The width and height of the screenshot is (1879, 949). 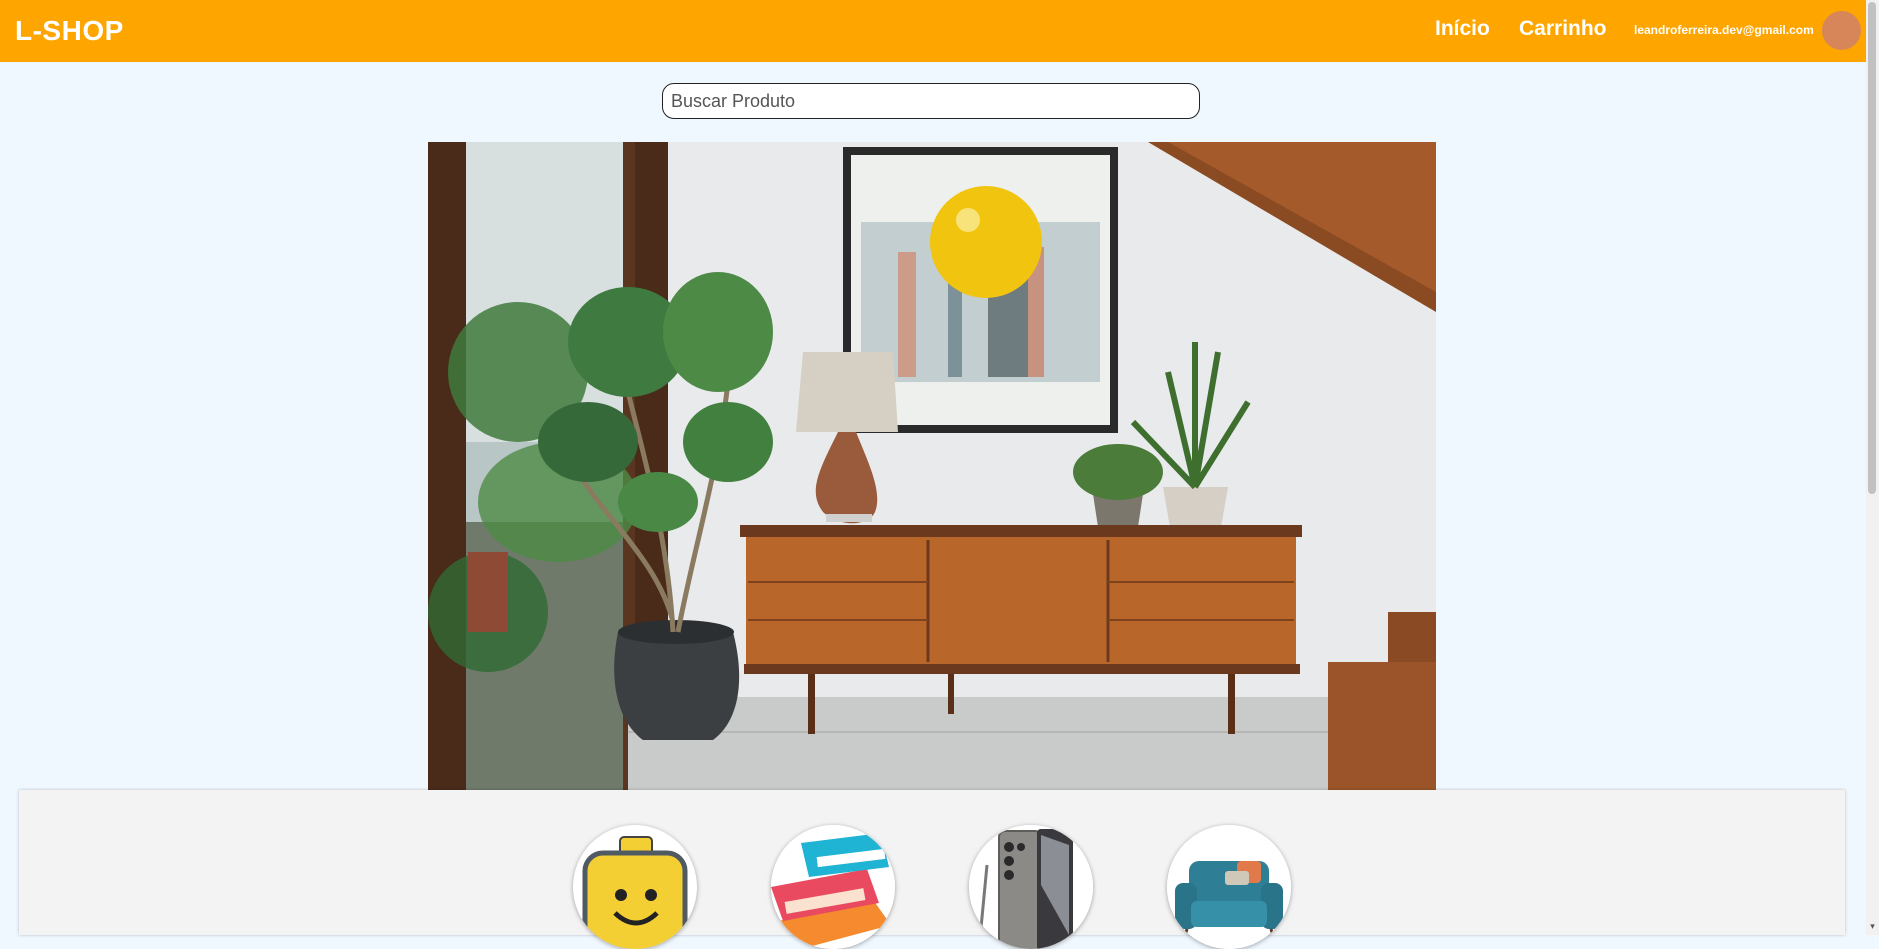 I want to click on nav-link-carrinho: Carrinho, so click(x=1563, y=29).